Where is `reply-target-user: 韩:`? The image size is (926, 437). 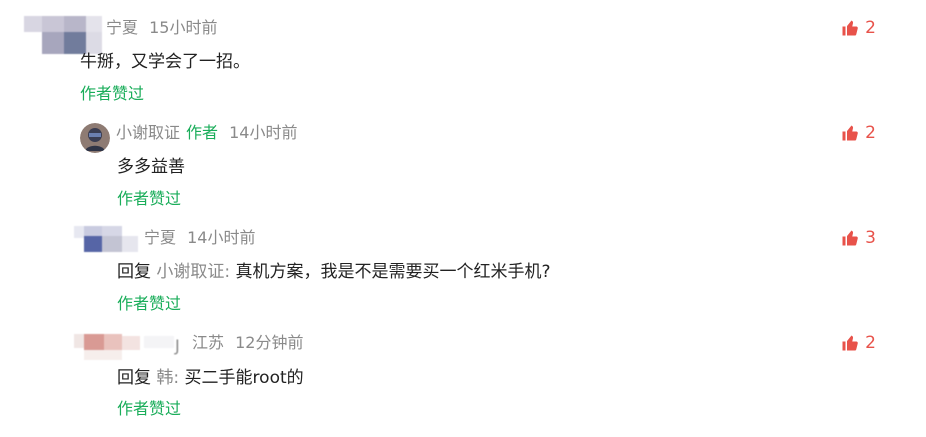
reply-target-user: 韩: is located at coordinates (167, 378).